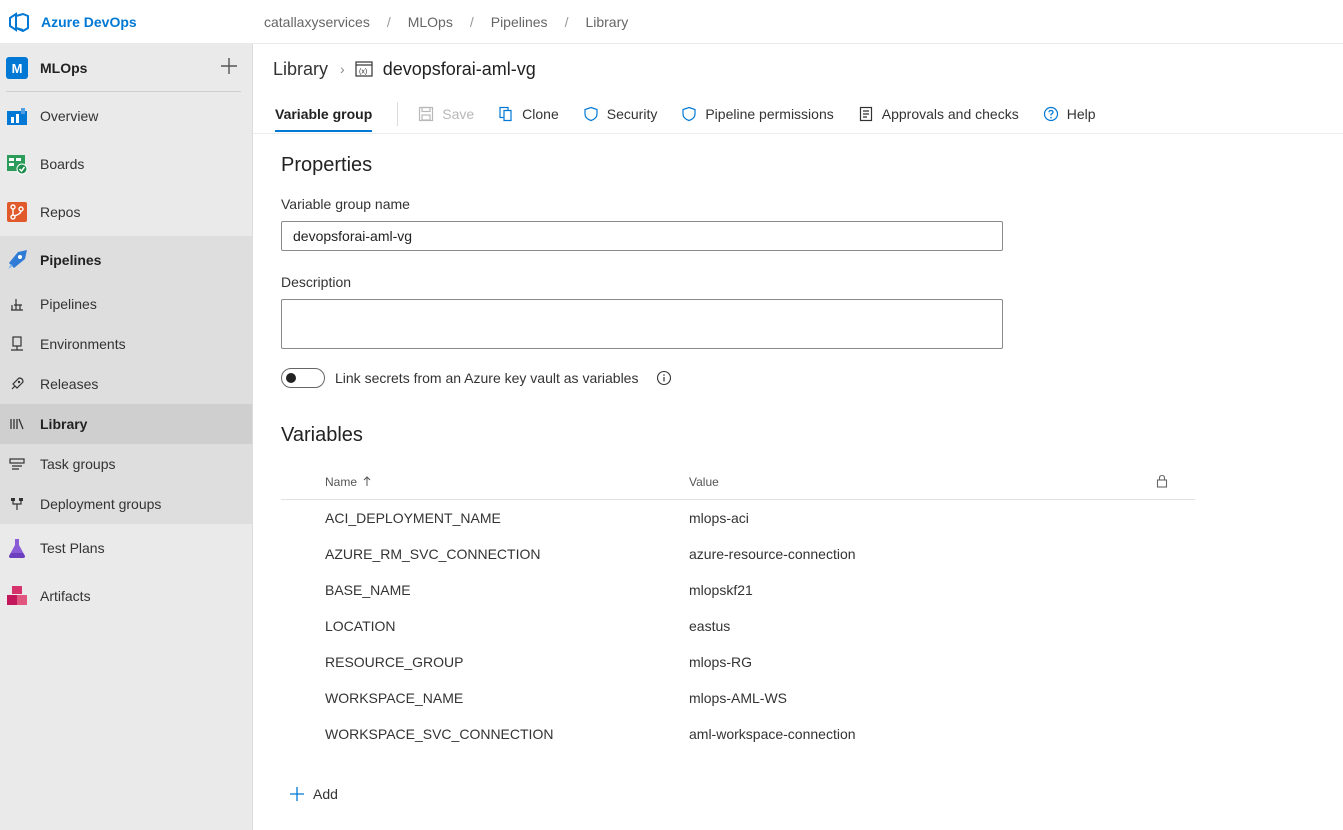 The height and width of the screenshot is (830, 1343). Describe the element at coordinates (342, 69) in the screenshot. I see `chevron-right-icon: ›` at that location.